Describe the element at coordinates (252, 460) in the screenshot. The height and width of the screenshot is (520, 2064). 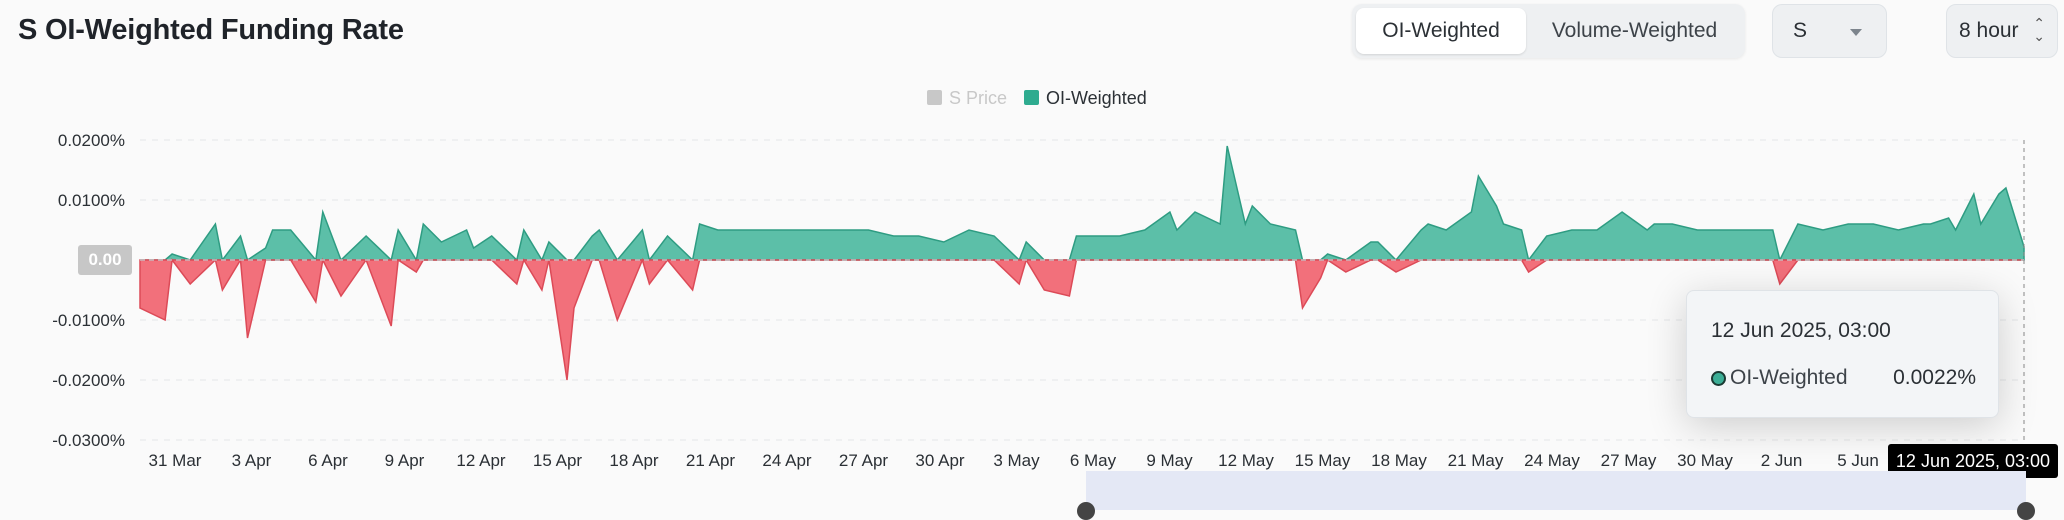
I see `x-tick-label: 3 Apr` at that location.